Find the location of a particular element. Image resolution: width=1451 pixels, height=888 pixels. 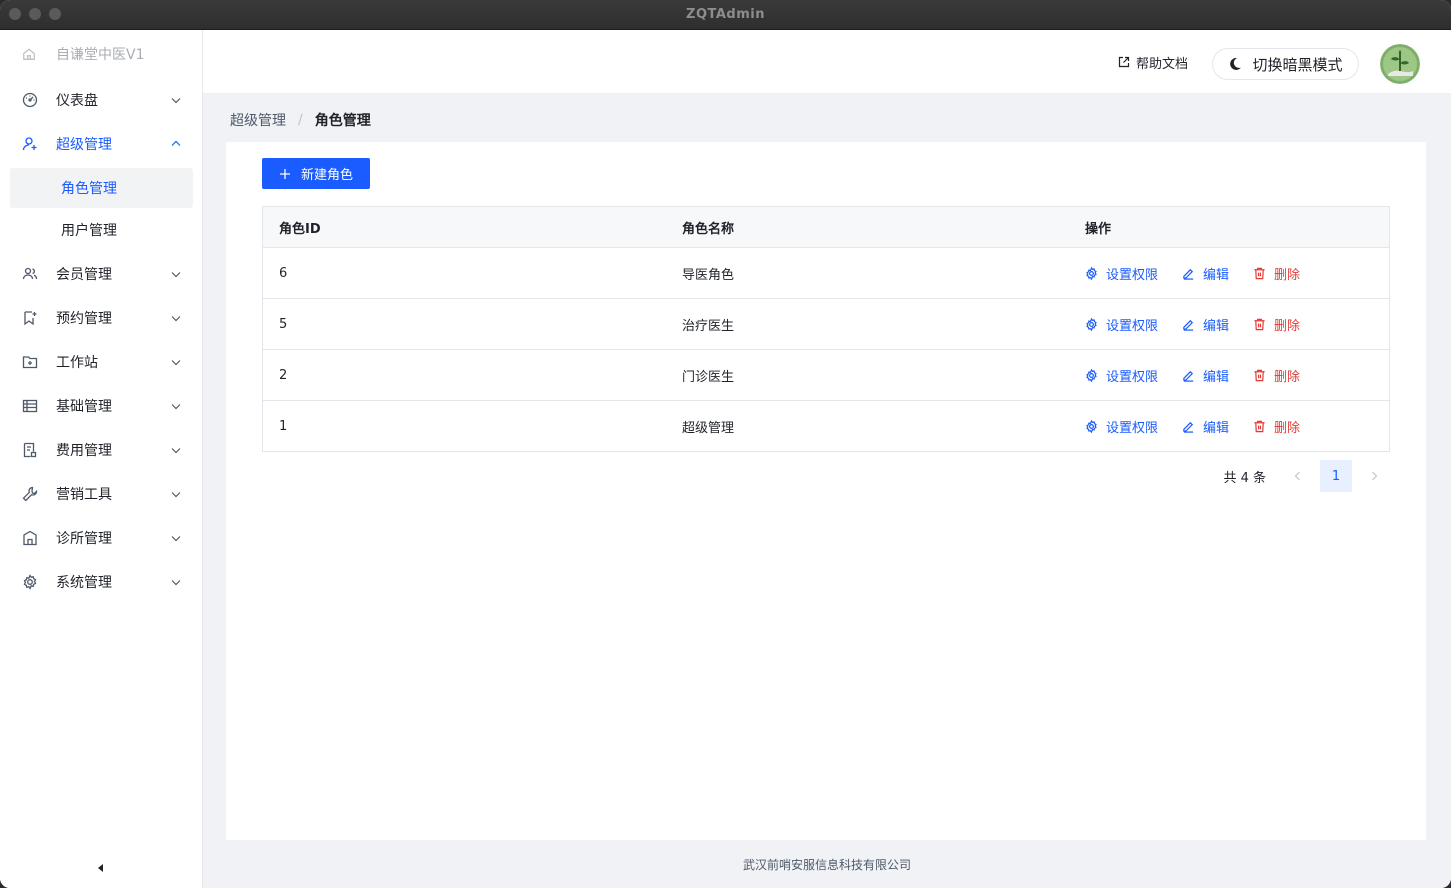

bookmark-icon is located at coordinates (30, 318).